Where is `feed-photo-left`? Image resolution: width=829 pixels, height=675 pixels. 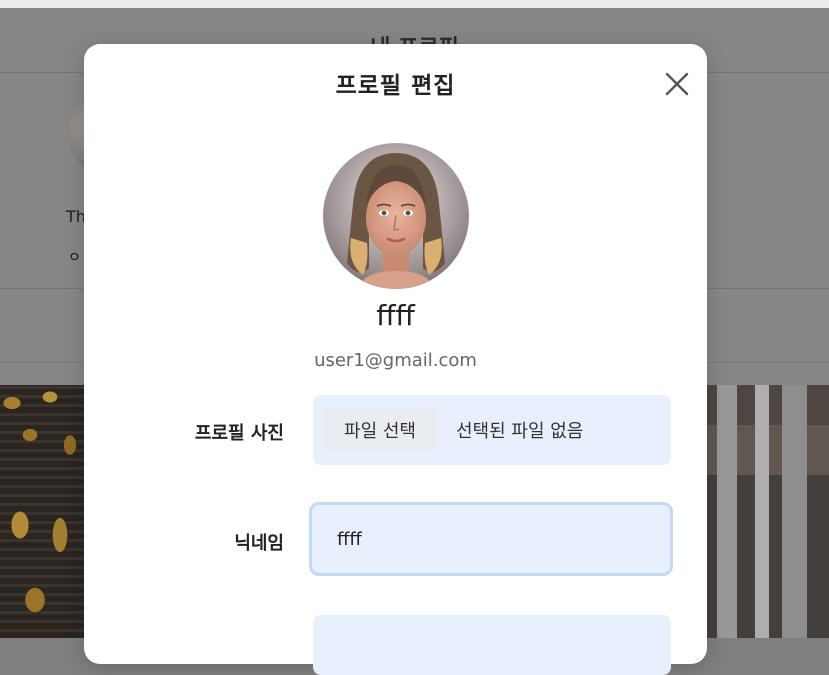
feed-photo-left is located at coordinates (42, 511).